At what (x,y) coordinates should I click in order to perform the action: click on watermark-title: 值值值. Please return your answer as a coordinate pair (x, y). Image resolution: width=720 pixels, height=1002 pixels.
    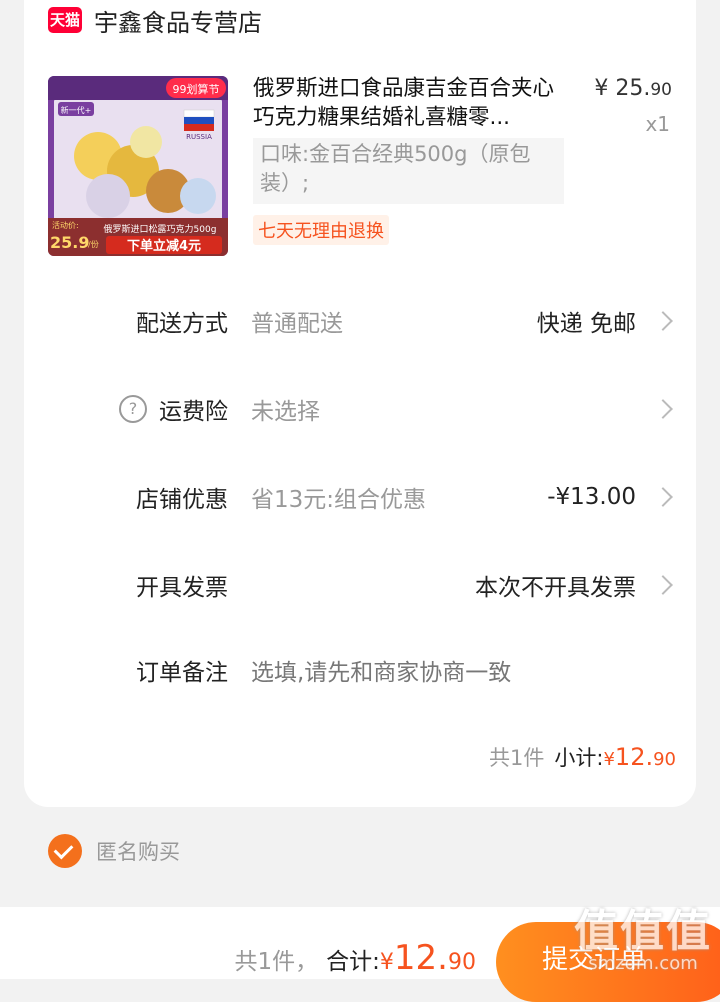
    Looking at the image, I should click on (643, 931).